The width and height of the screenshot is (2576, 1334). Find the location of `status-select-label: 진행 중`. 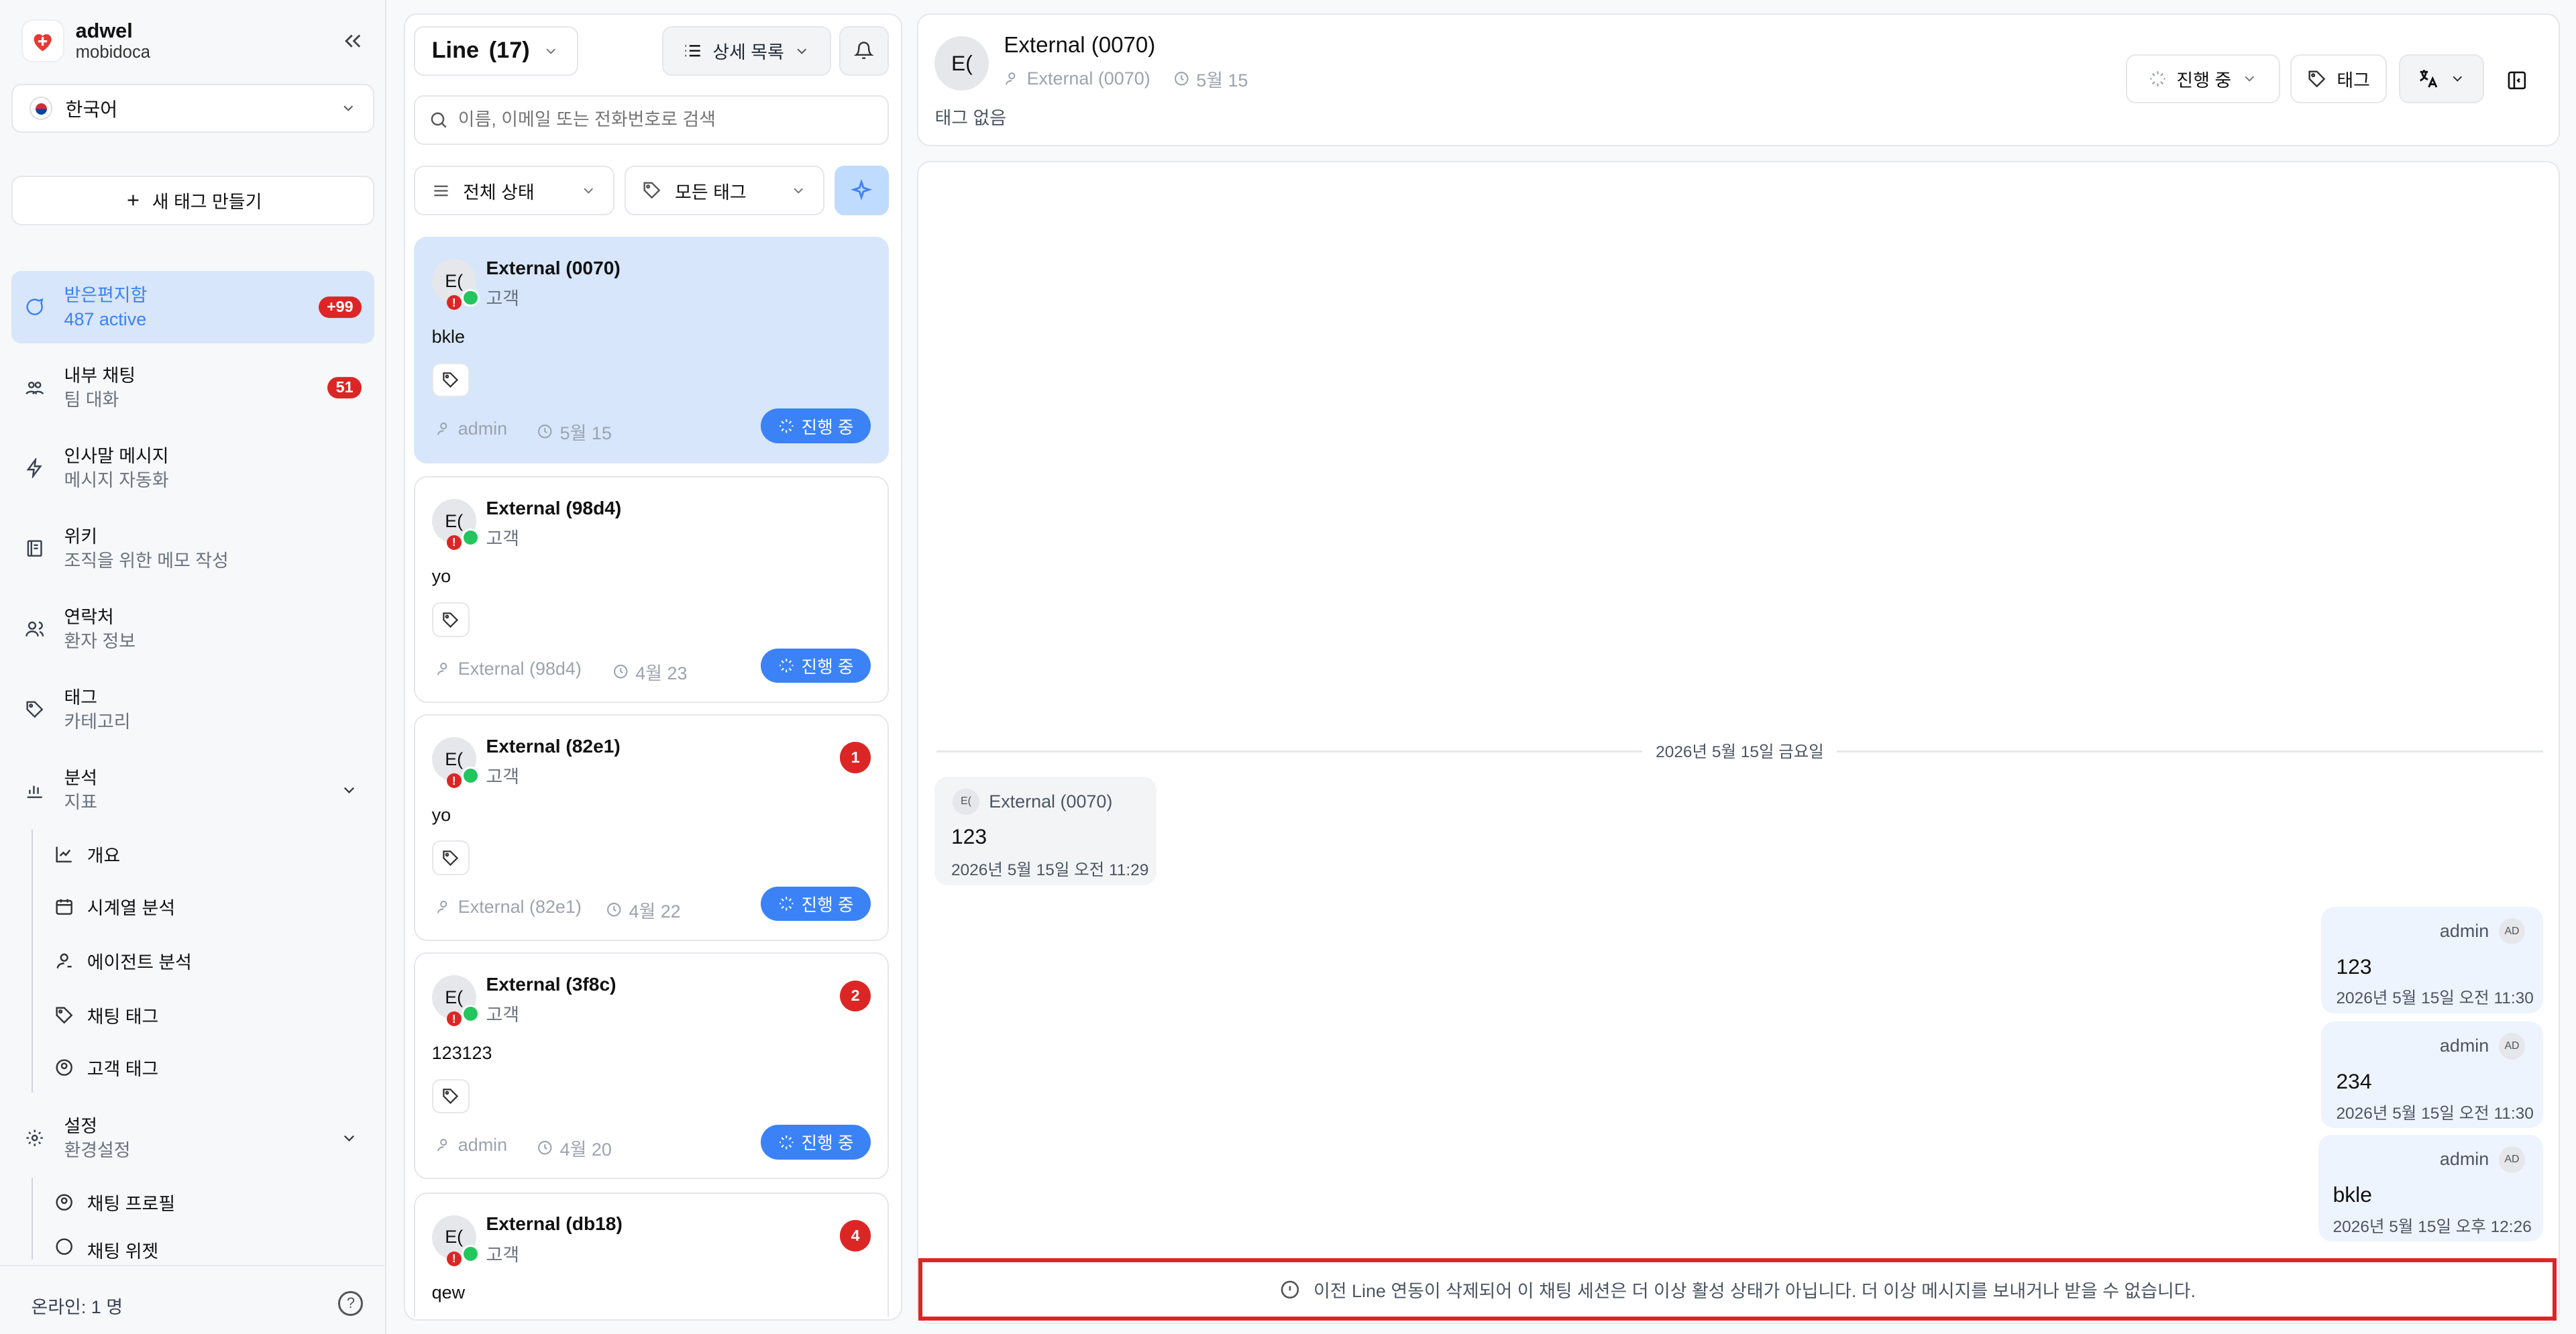

status-select-label: 진행 중 is located at coordinates (2204, 80).